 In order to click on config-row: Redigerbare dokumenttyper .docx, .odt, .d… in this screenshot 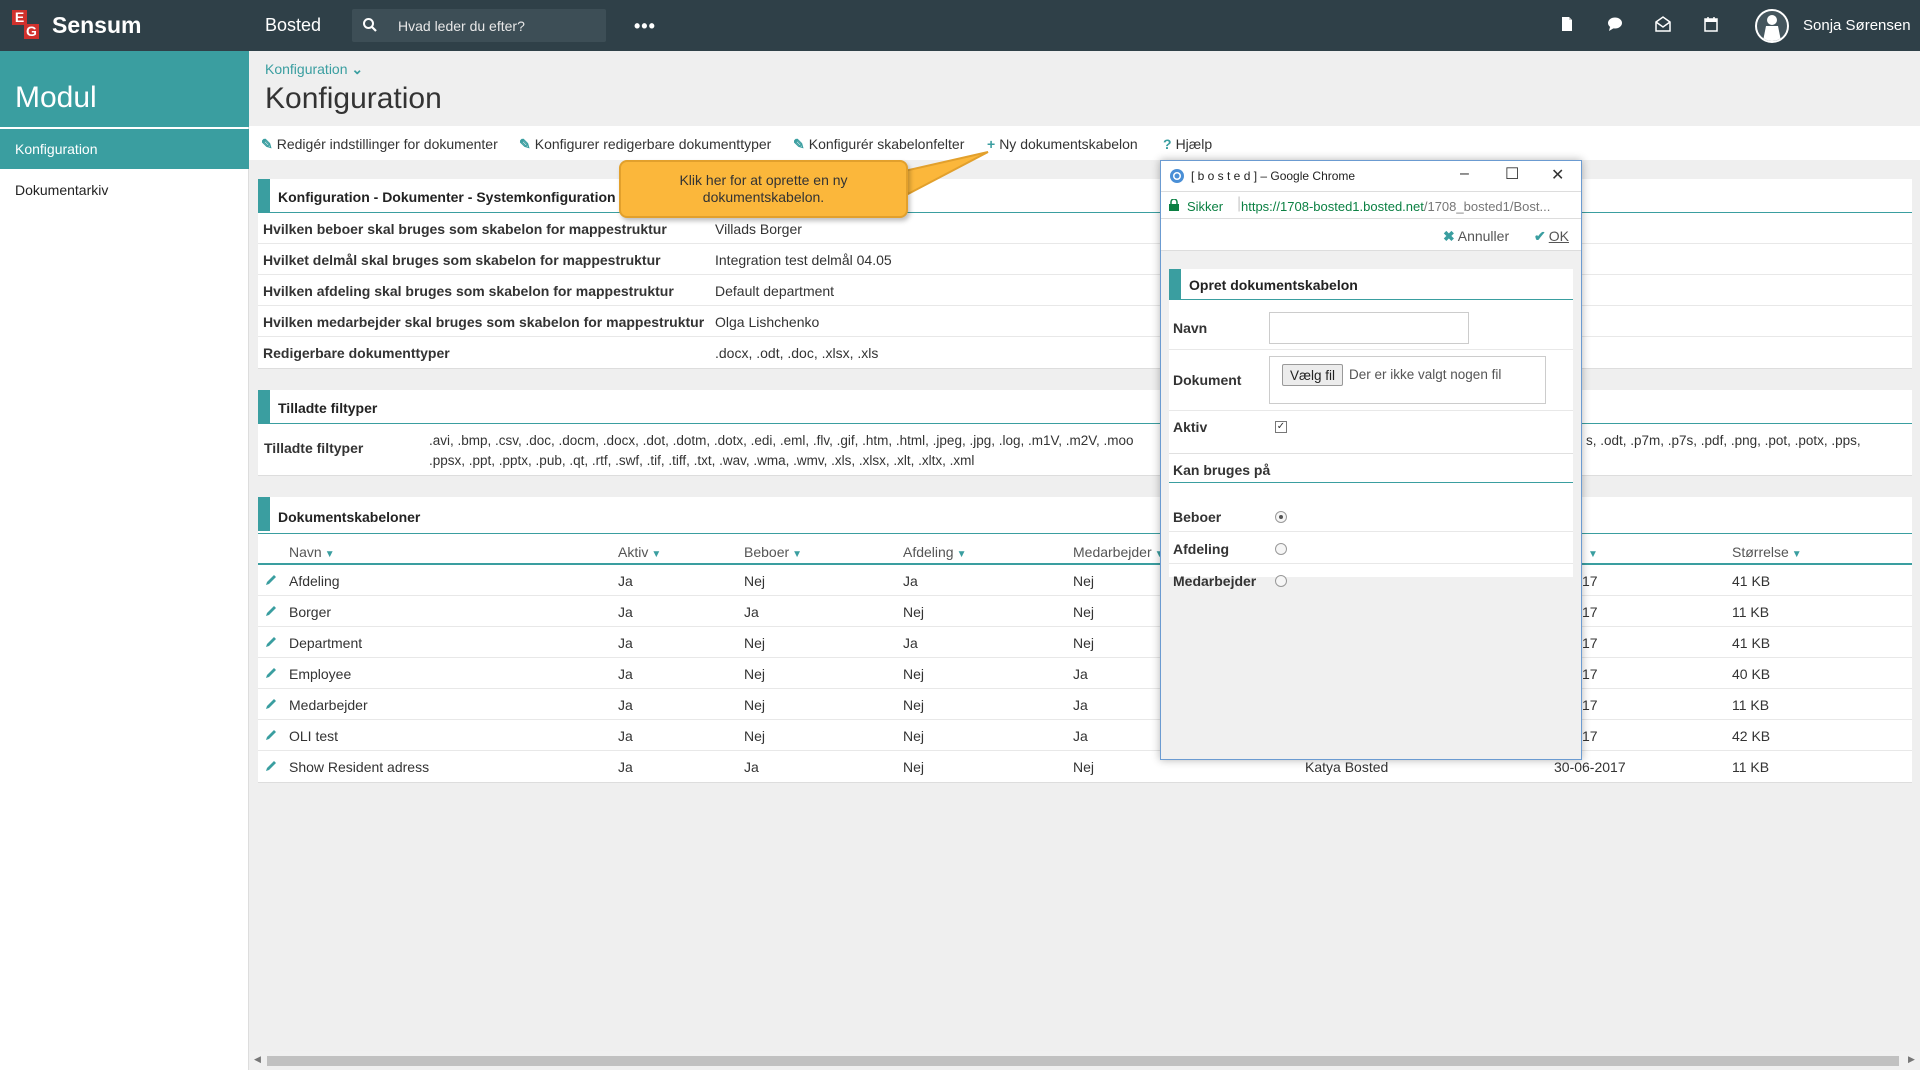, I will do `click(571, 353)`.